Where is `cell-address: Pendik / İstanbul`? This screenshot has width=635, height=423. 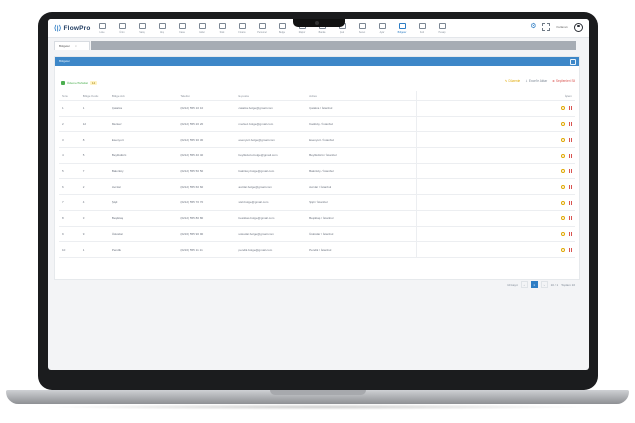 cell-address: Pendik / İstanbul is located at coordinates (361, 249).